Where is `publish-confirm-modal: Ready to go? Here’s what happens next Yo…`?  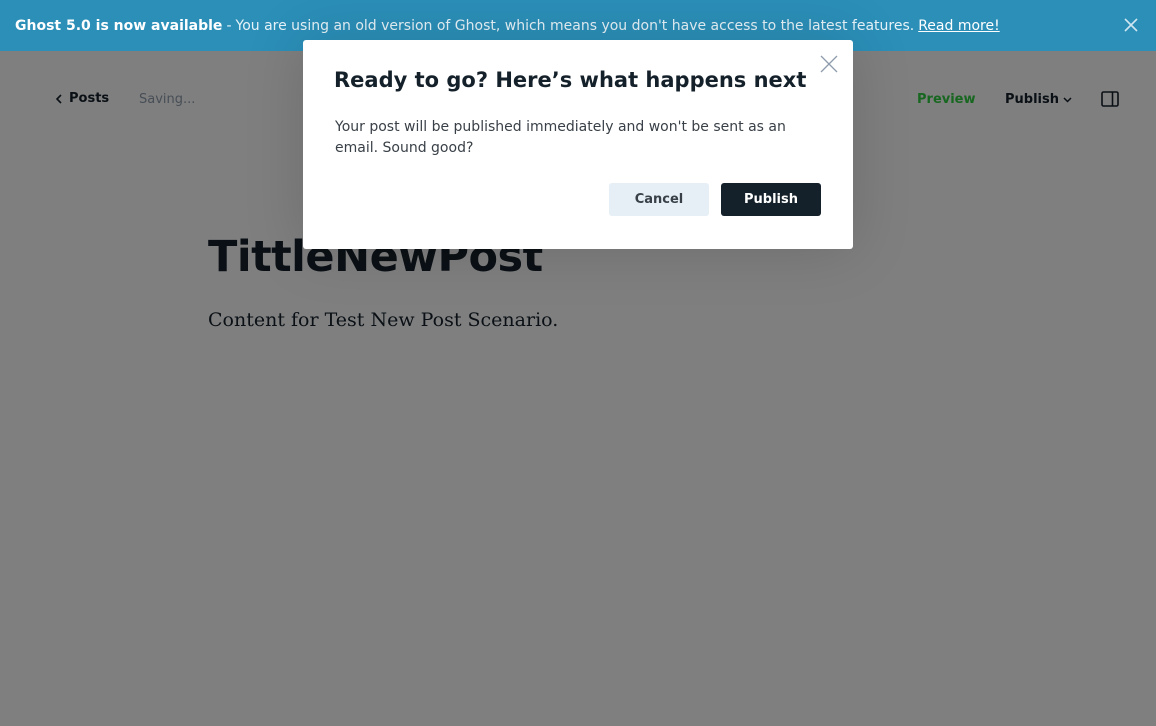
publish-confirm-modal: Ready to go? Here’s what happens next Yo… is located at coordinates (578, 144).